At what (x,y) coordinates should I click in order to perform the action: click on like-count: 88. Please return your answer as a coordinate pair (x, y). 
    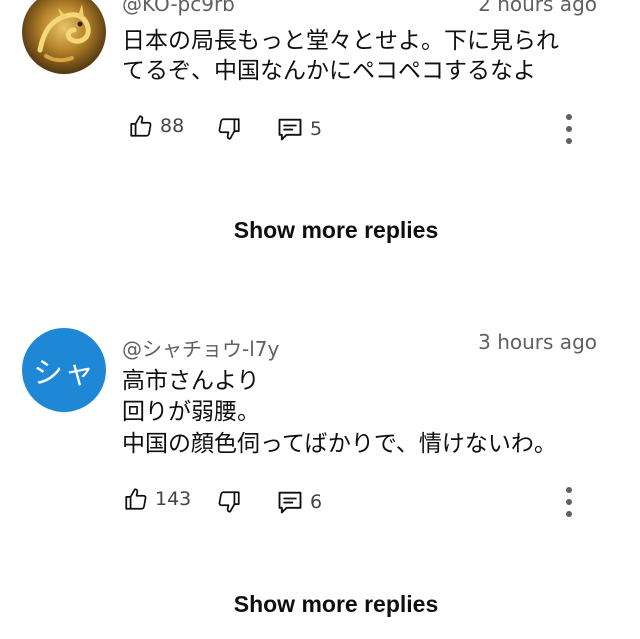
    Looking at the image, I should click on (172, 126).